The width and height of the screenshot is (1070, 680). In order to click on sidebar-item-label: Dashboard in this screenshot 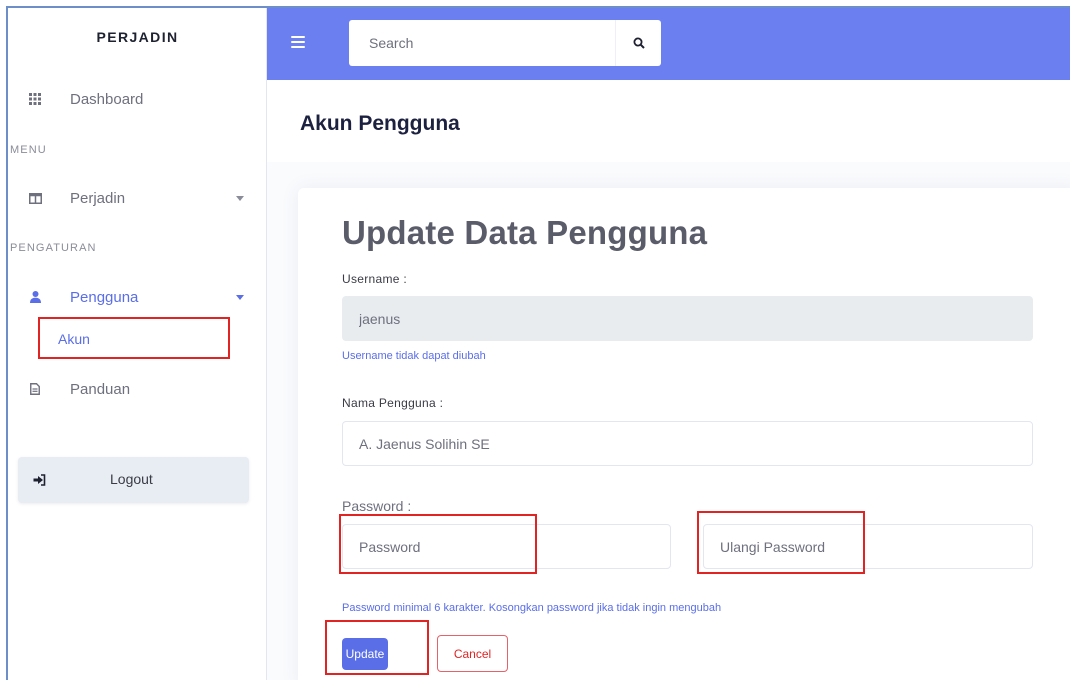, I will do `click(107, 99)`.